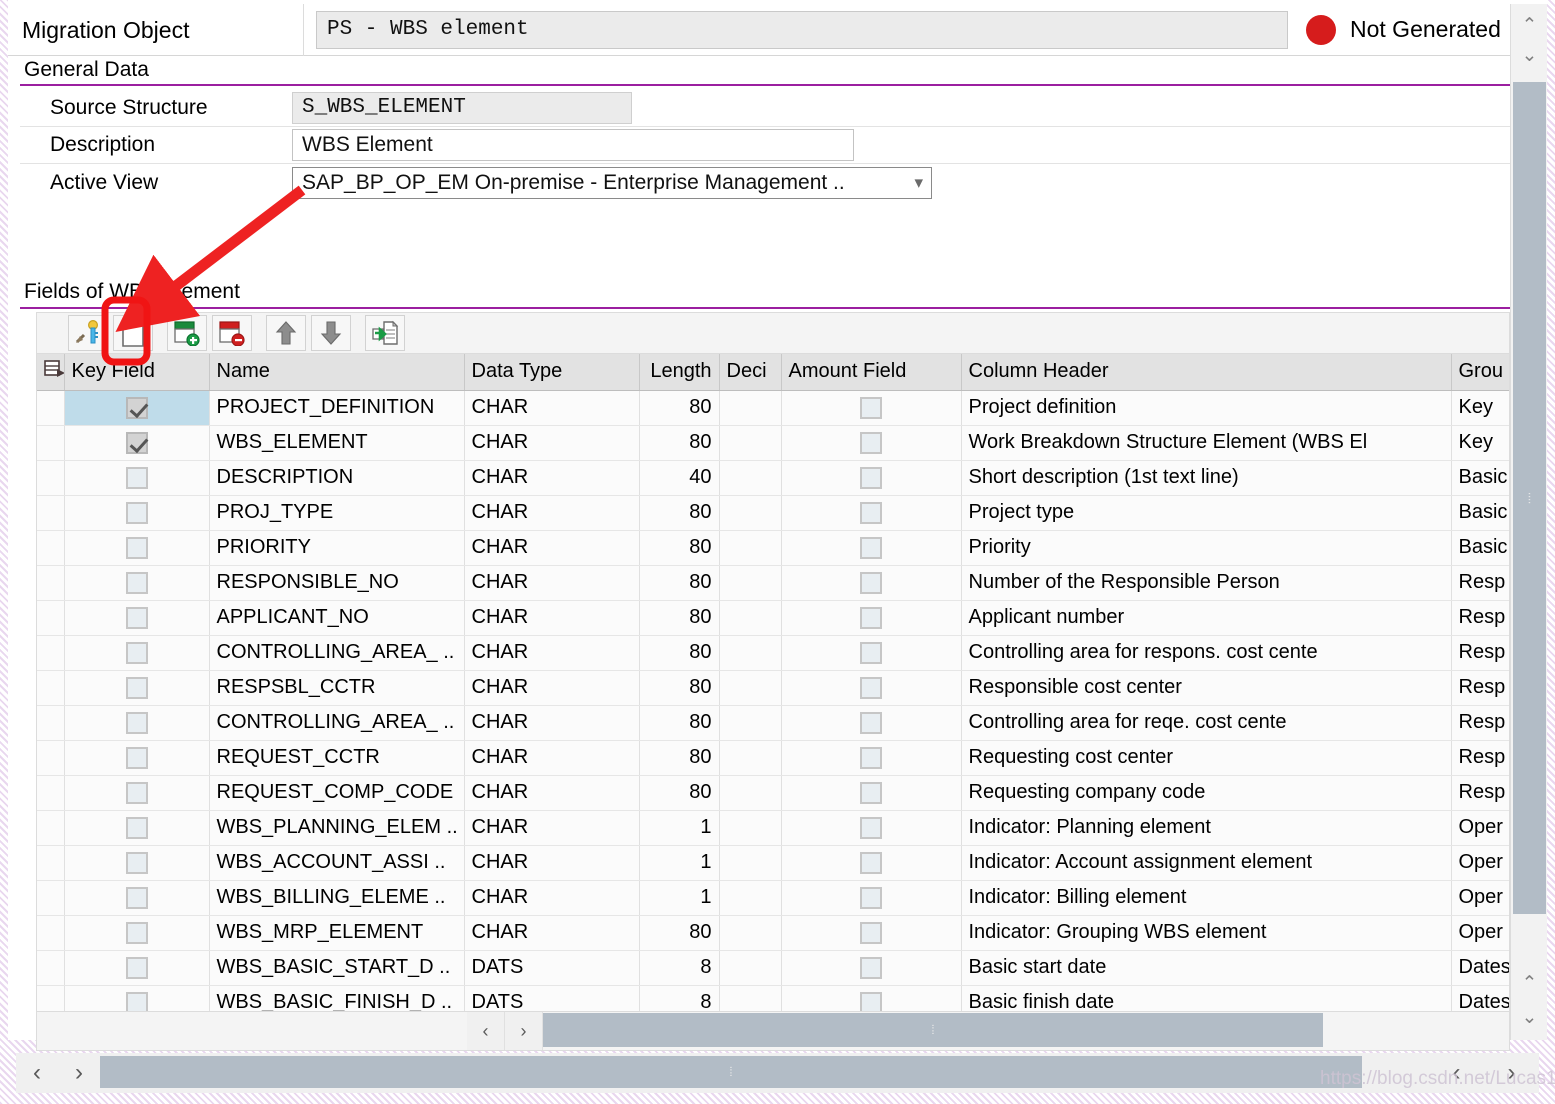  What do you see at coordinates (337, 758) in the screenshot?
I see `field-name-cell: REQUEST_CCTR` at bounding box center [337, 758].